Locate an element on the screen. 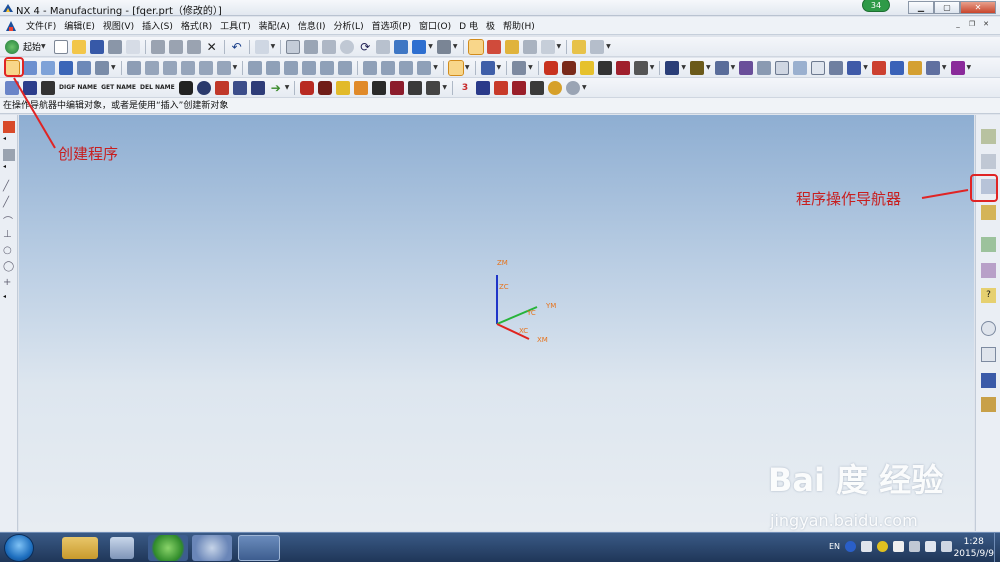 This screenshot has width=1000, height=562. color-icon is located at coordinates (697, 67).